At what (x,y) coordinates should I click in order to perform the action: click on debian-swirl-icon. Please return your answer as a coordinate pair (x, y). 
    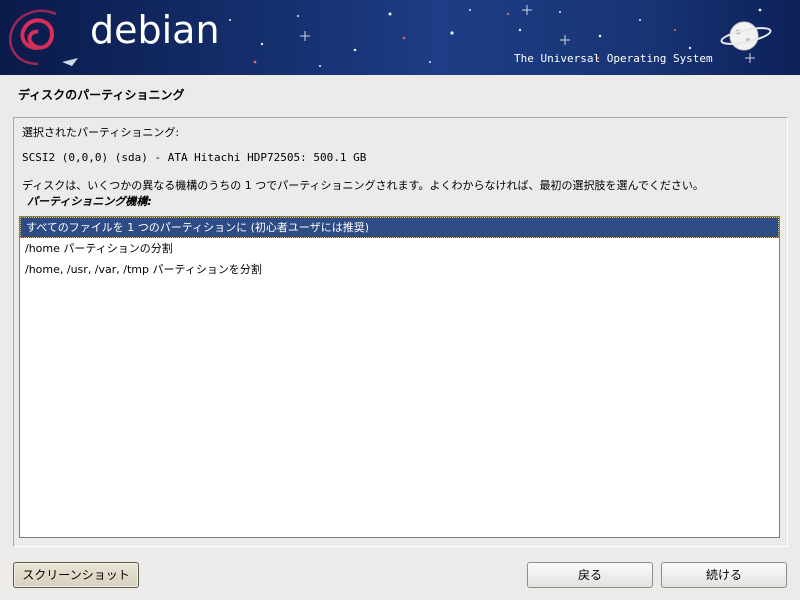
    Looking at the image, I should click on (43, 37).